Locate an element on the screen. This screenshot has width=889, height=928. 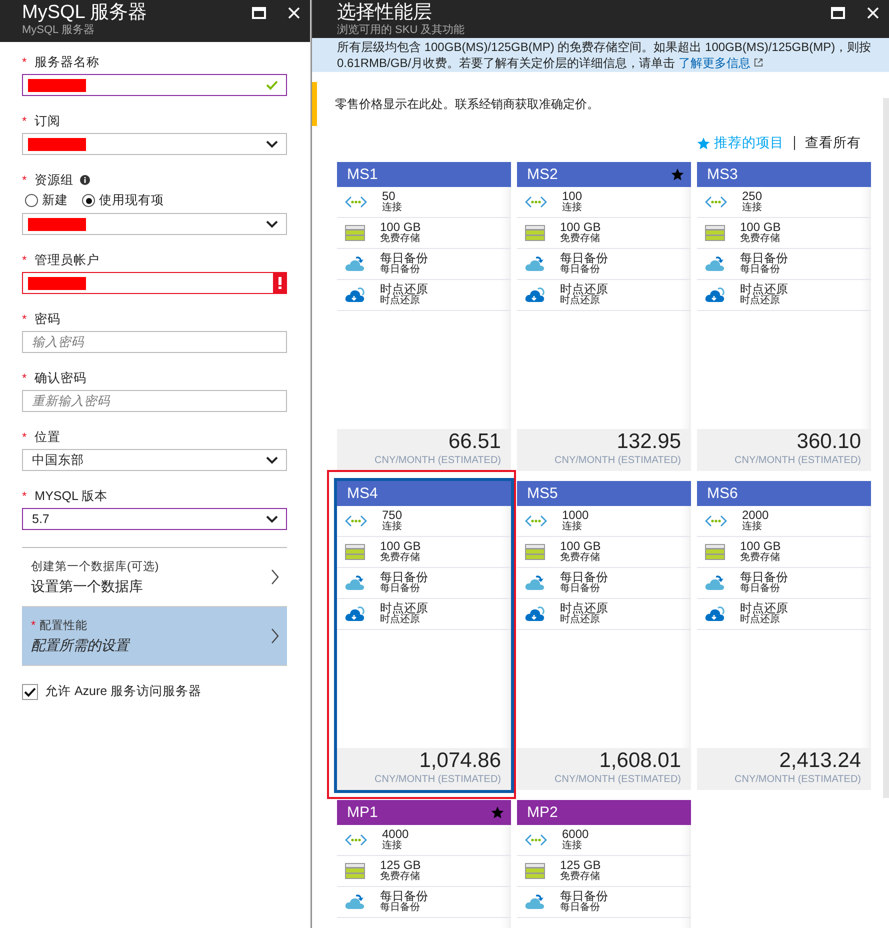
pricing-tier-card: MP2 6000 连接 125 GB 免费存储 每日备份 每日备份 is located at coordinates (604, 862).